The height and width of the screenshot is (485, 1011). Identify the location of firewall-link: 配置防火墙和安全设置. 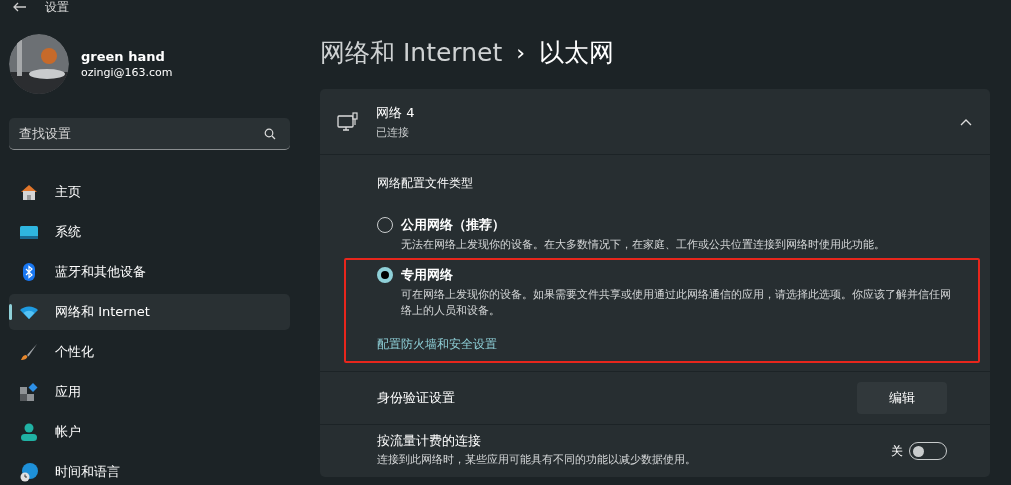
(674, 344).